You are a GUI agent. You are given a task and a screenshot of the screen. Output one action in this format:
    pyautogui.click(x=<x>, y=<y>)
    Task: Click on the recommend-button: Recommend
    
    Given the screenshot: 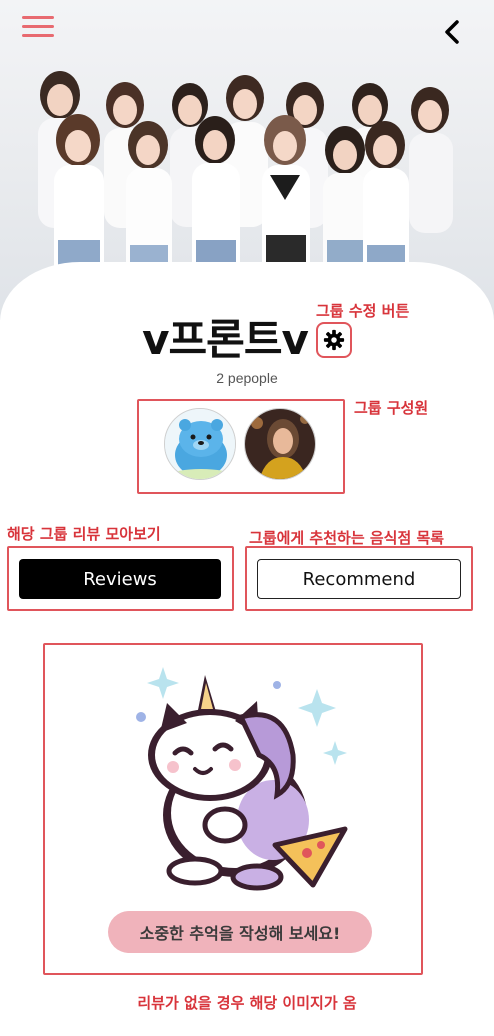 What is the action you would take?
    pyautogui.click(x=359, y=579)
    